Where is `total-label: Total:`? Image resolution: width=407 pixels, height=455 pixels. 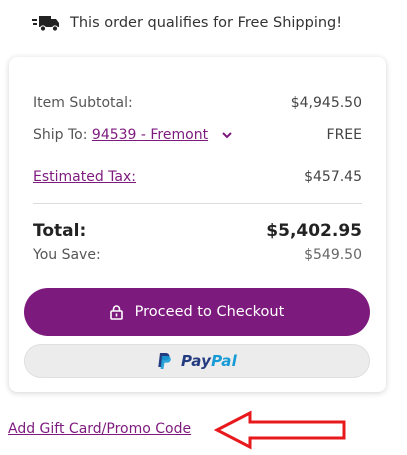
total-label: Total: is located at coordinates (60, 231).